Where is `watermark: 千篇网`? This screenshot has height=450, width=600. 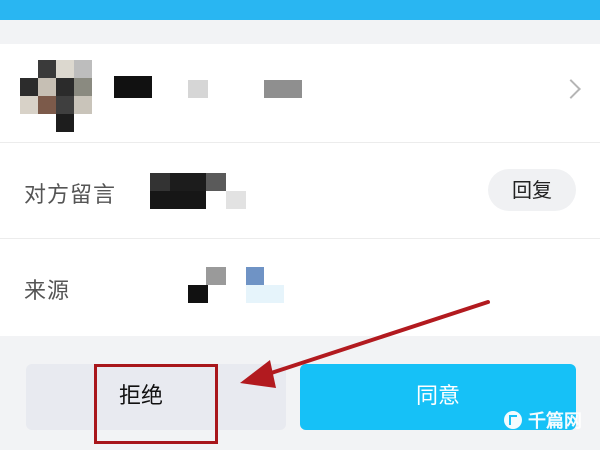
watermark: 千篇网 is located at coordinates (543, 420).